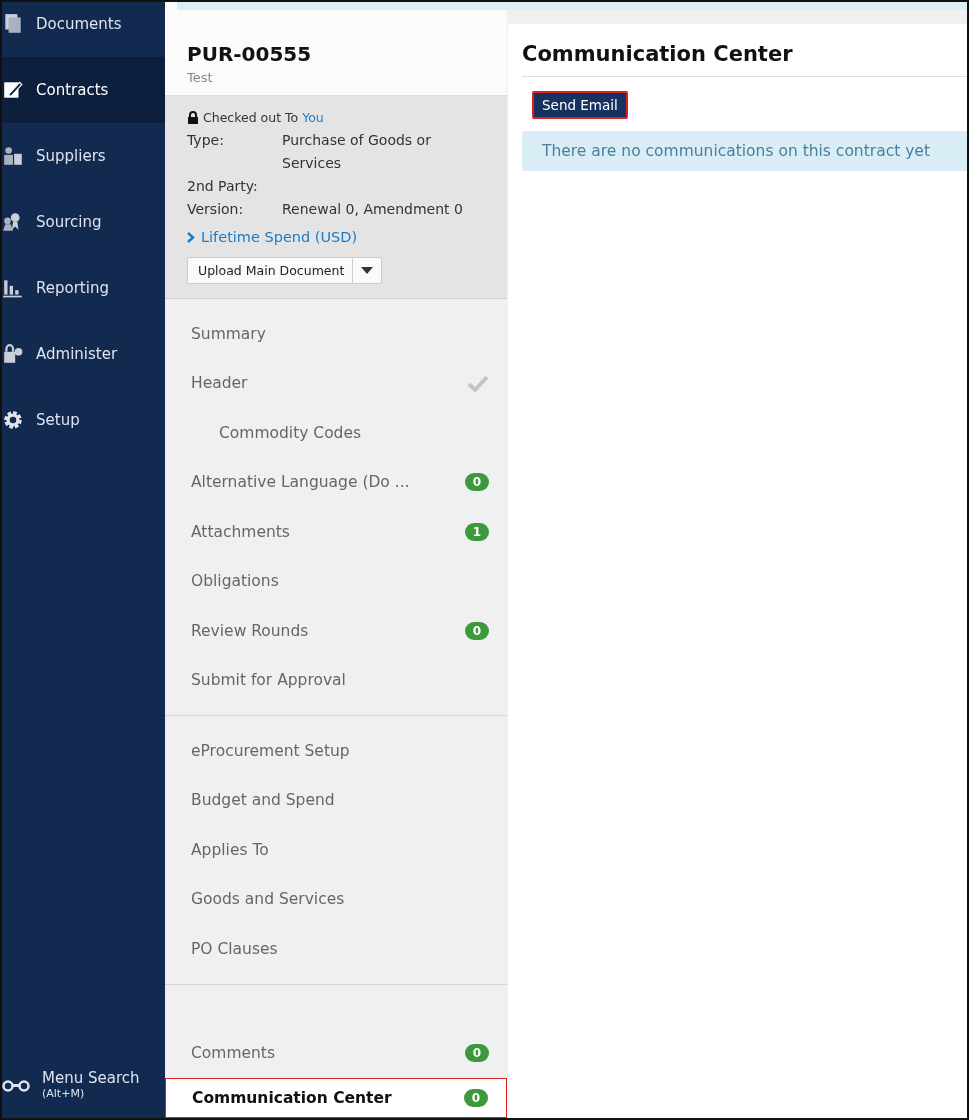 The image size is (969, 1120). What do you see at coordinates (83, 288) in the screenshot?
I see `nav-item: Reporting` at bounding box center [83, 288].